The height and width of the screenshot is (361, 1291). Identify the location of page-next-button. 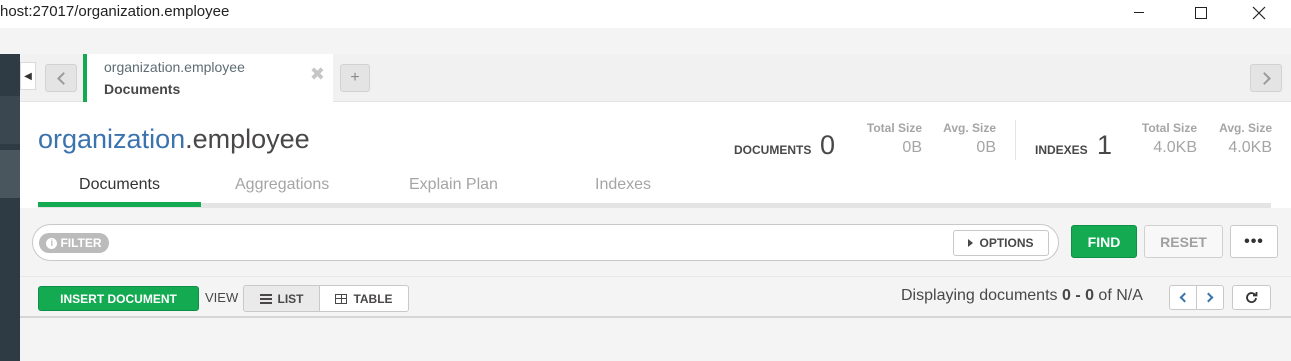
(1210, 297).